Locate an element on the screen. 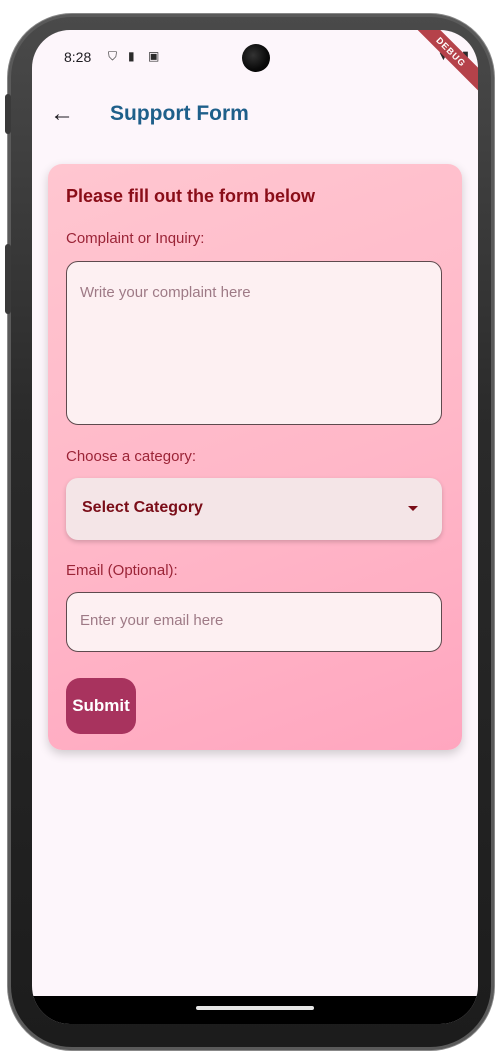 This screenshot has width=502, height=1059. arrow-left-icon: ← is located at coordinates (62, 114).